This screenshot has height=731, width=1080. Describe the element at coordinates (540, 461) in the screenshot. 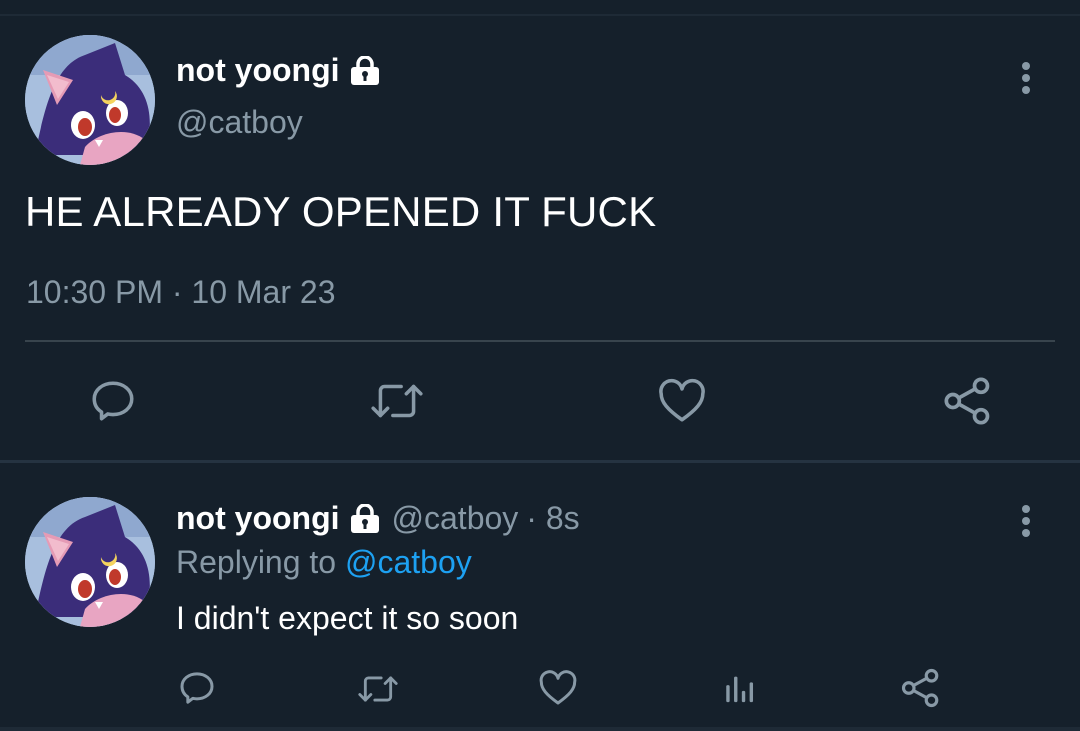

I see `tweet-divider` at that location.